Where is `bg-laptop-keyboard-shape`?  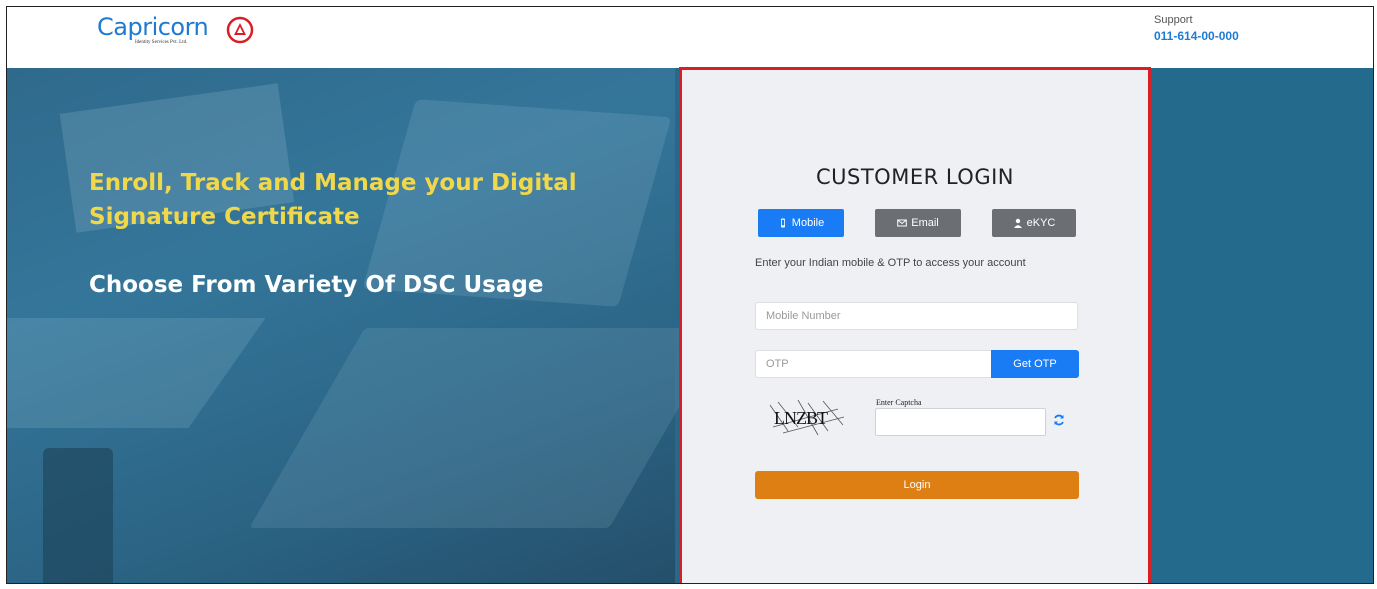
bg-laptop-keyboard-shape is located at coordinates (487, 428).